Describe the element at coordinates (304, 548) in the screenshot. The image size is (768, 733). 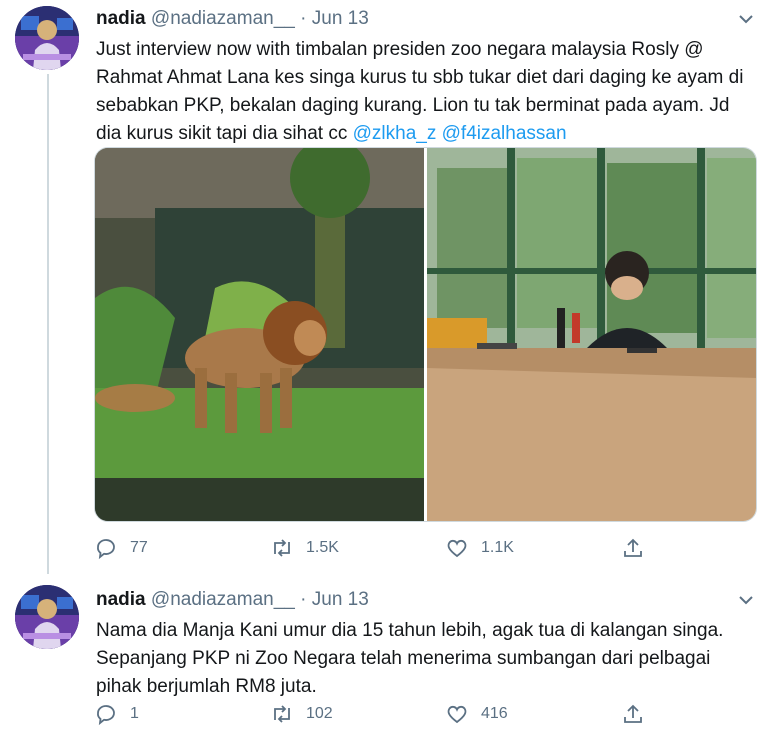
I see `retweet-button: 1.5K` at that location.